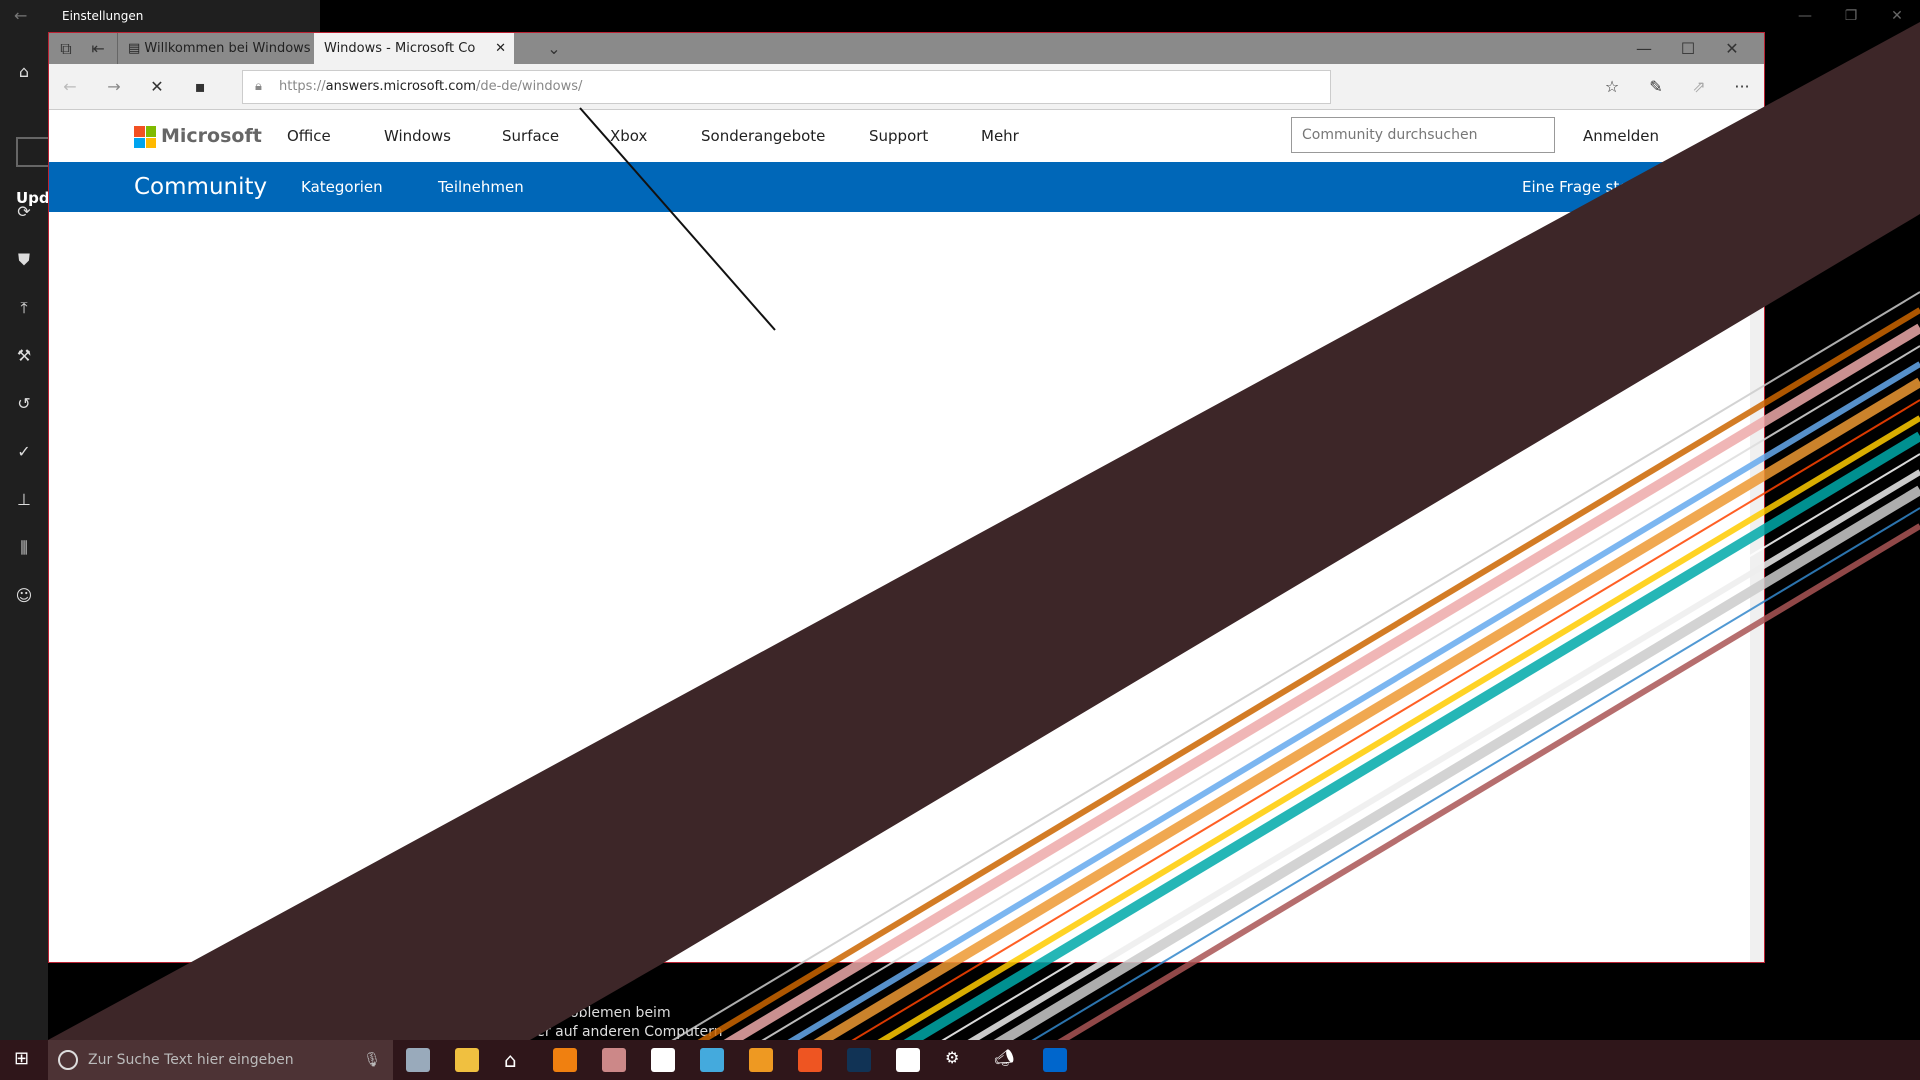 Image resolution: width=1920 pixels, height=1080 pixels. I want to click on app-icon-white, so click(908, 1060).